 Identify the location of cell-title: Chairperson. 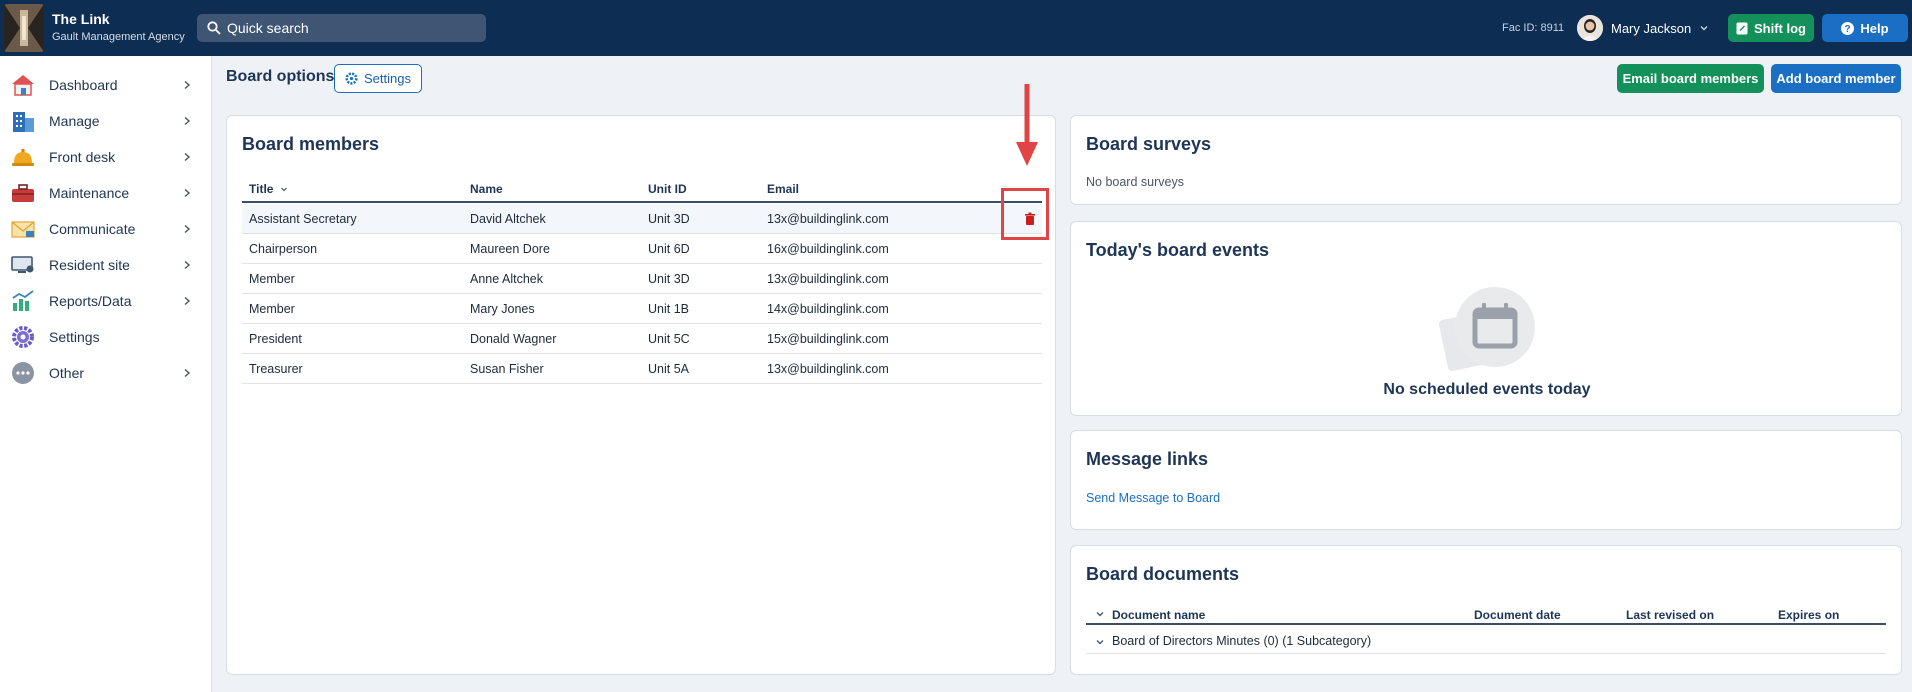
(283, 249).